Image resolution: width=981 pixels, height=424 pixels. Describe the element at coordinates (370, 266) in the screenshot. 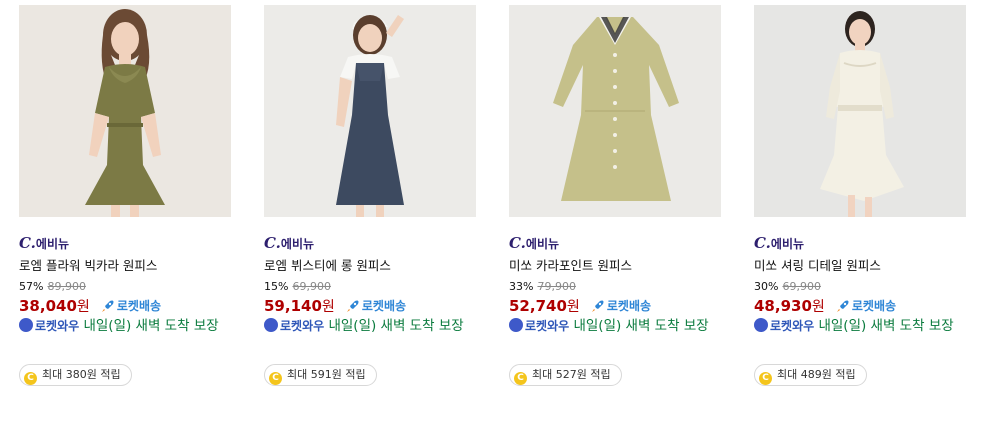

I see `product-name: 로엠 뷔스티에 롱 원피스` at that location.